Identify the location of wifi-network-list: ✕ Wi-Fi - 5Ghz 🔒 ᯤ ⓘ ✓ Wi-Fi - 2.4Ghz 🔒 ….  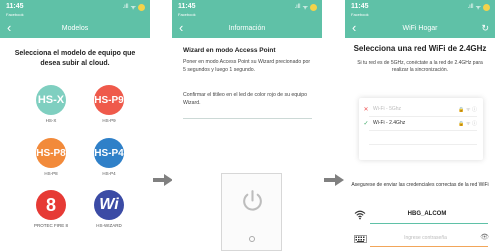
(421, 129).